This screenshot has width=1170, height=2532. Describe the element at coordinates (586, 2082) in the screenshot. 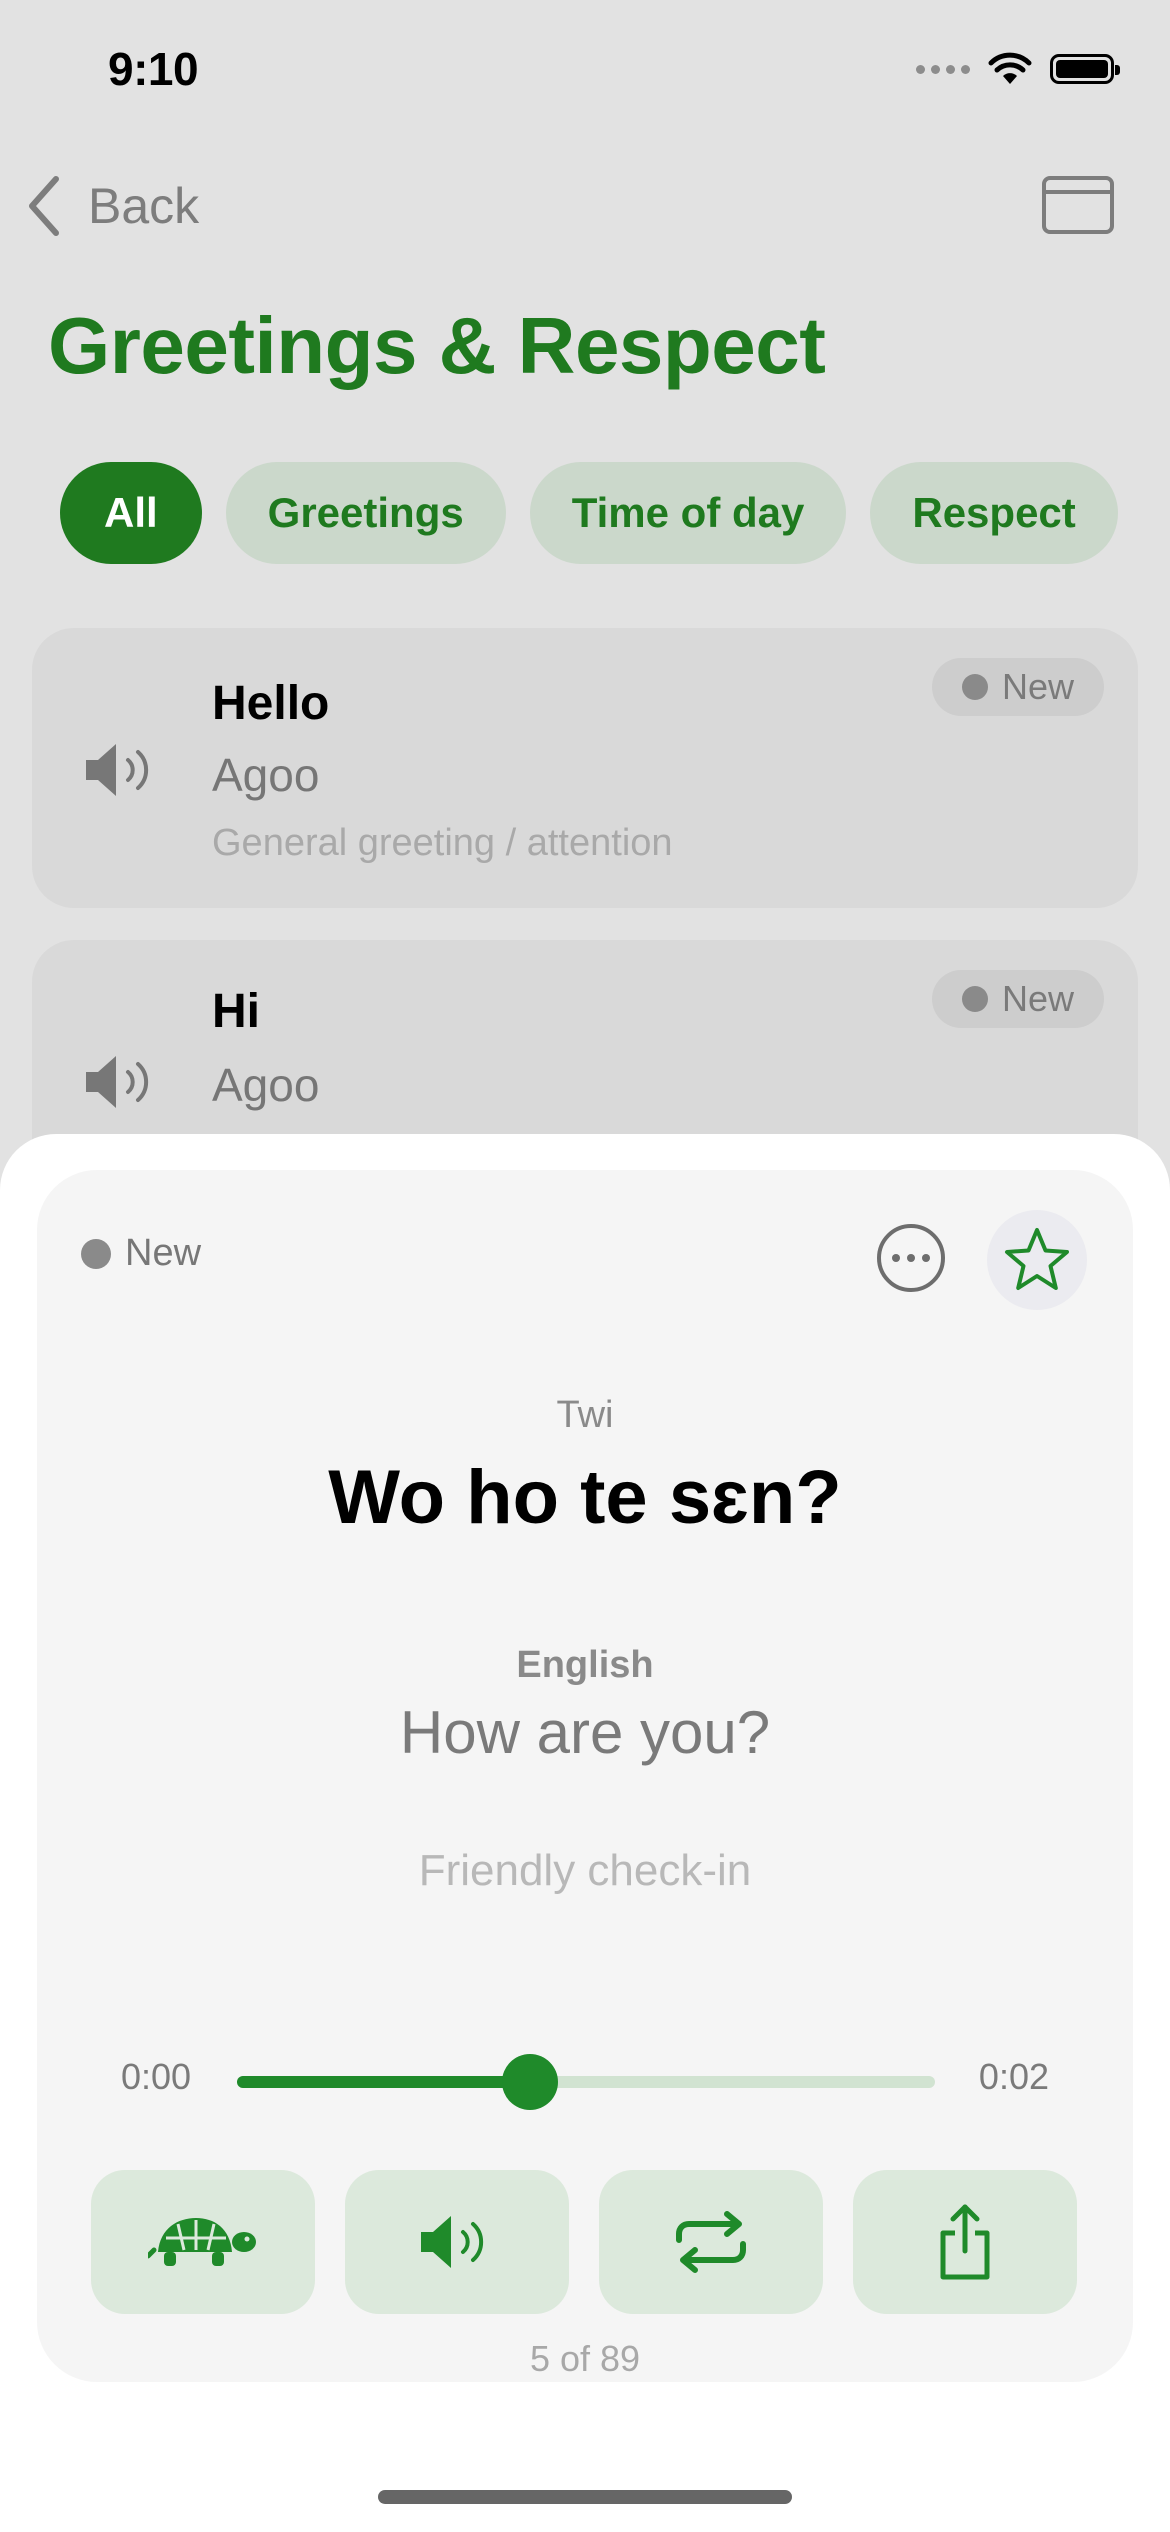

I see `audio-scrubber` at that location.